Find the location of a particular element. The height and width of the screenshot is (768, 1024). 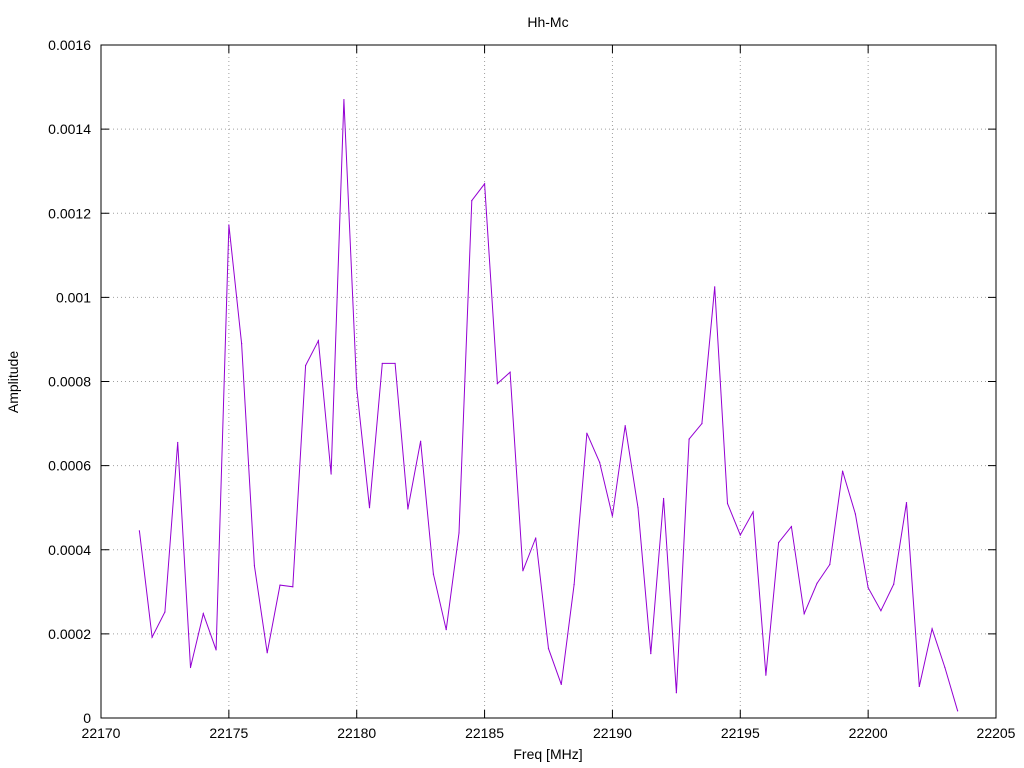

y-tick-label: 0.0006 is located at coordinates (69, 466).